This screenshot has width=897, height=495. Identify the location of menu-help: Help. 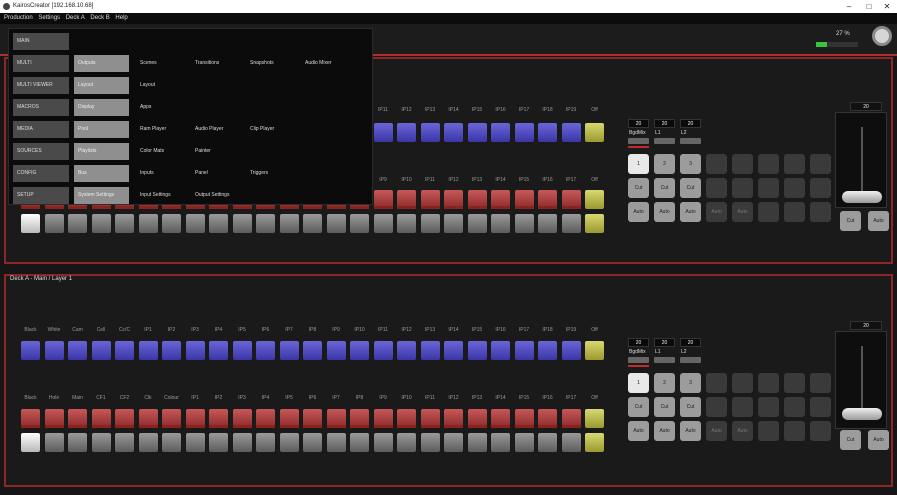
(121, 18).